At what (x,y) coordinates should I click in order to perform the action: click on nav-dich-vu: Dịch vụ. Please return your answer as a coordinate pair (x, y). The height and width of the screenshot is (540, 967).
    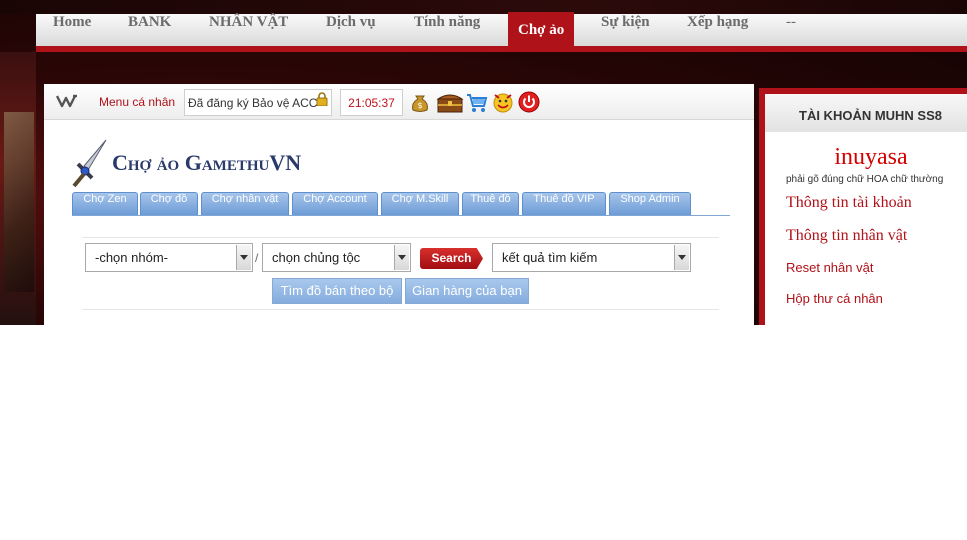
    Looking at the image, I should click on (351, 30).